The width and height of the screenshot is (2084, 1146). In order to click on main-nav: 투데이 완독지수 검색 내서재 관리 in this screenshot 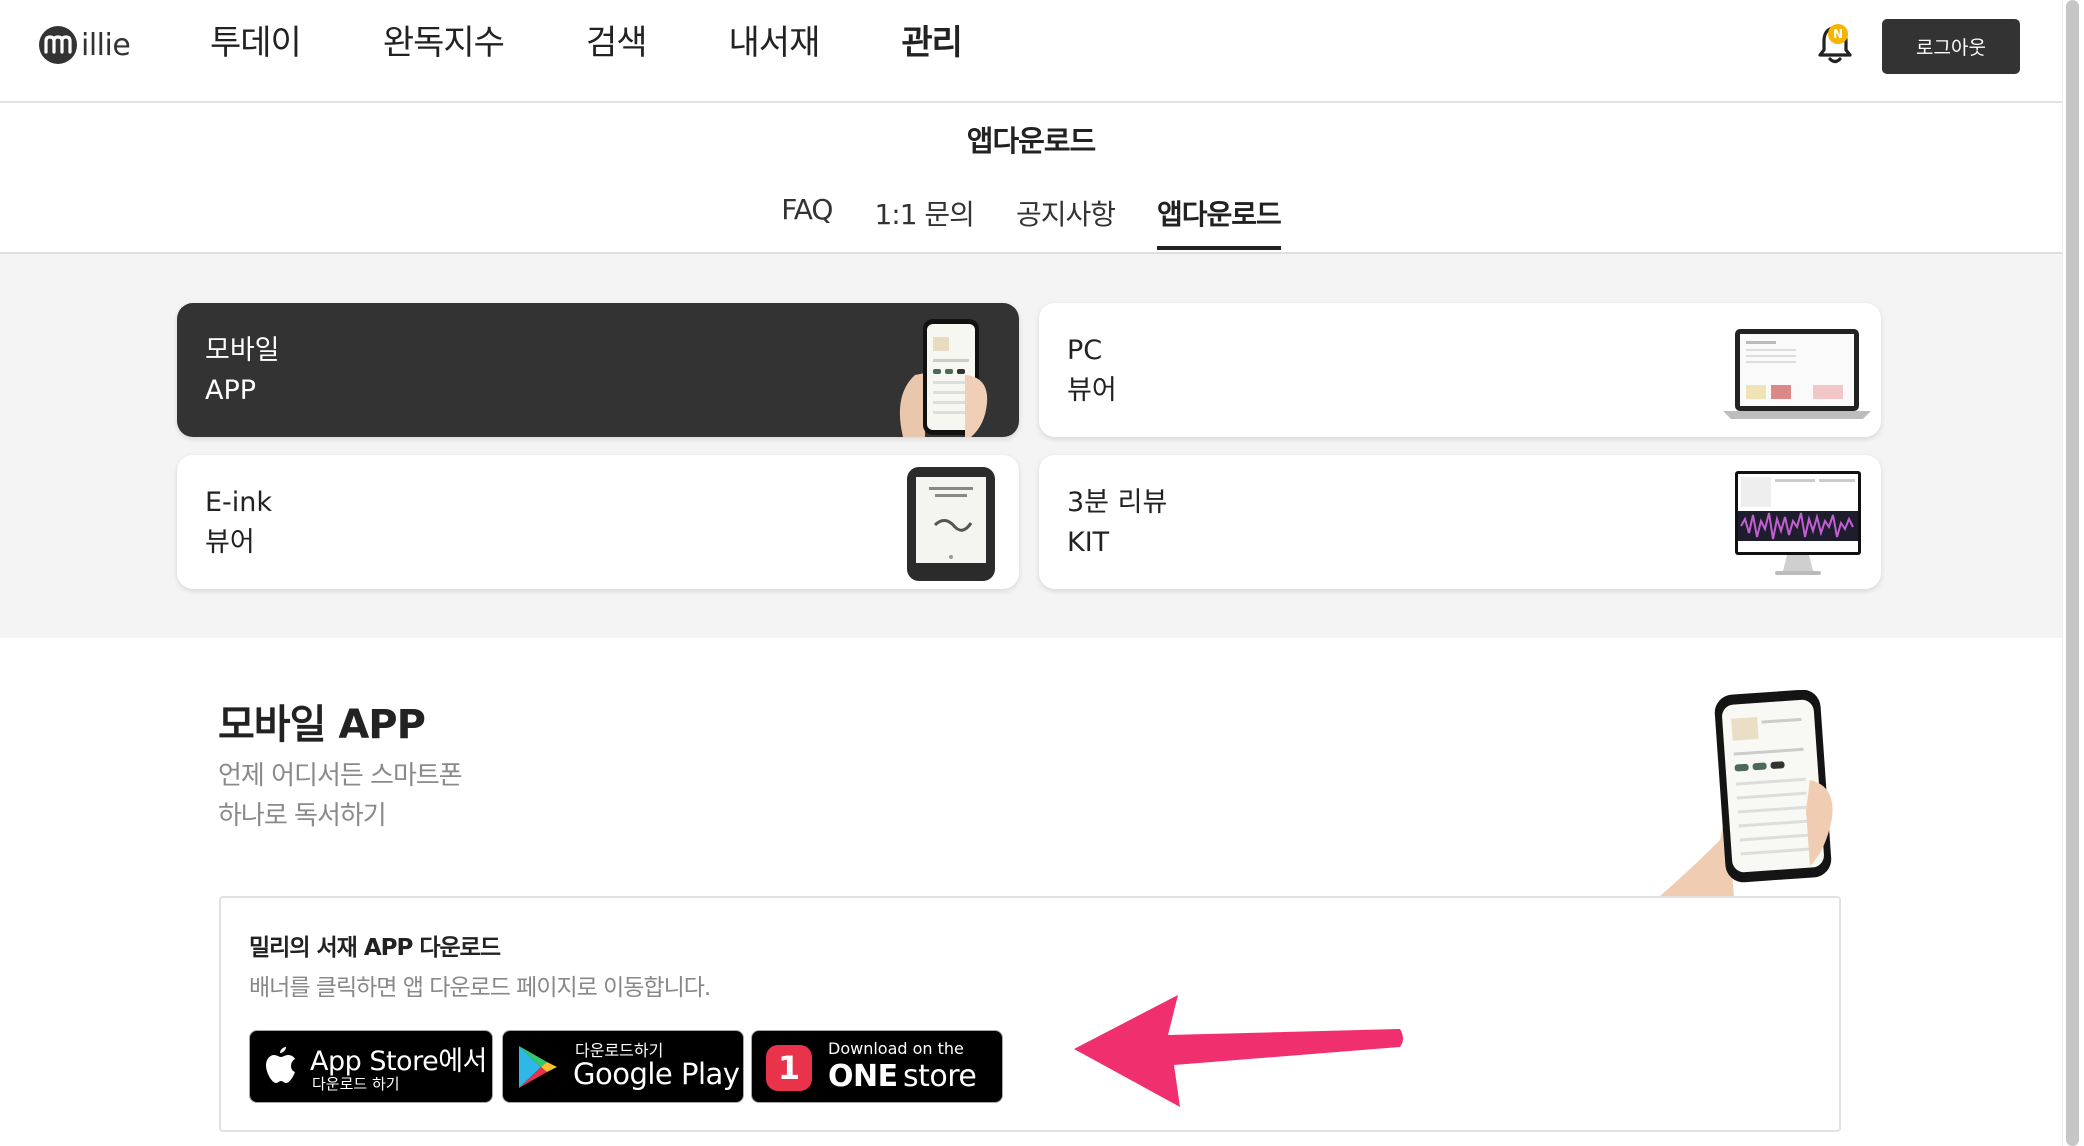, I will do `click(627, 43)`.